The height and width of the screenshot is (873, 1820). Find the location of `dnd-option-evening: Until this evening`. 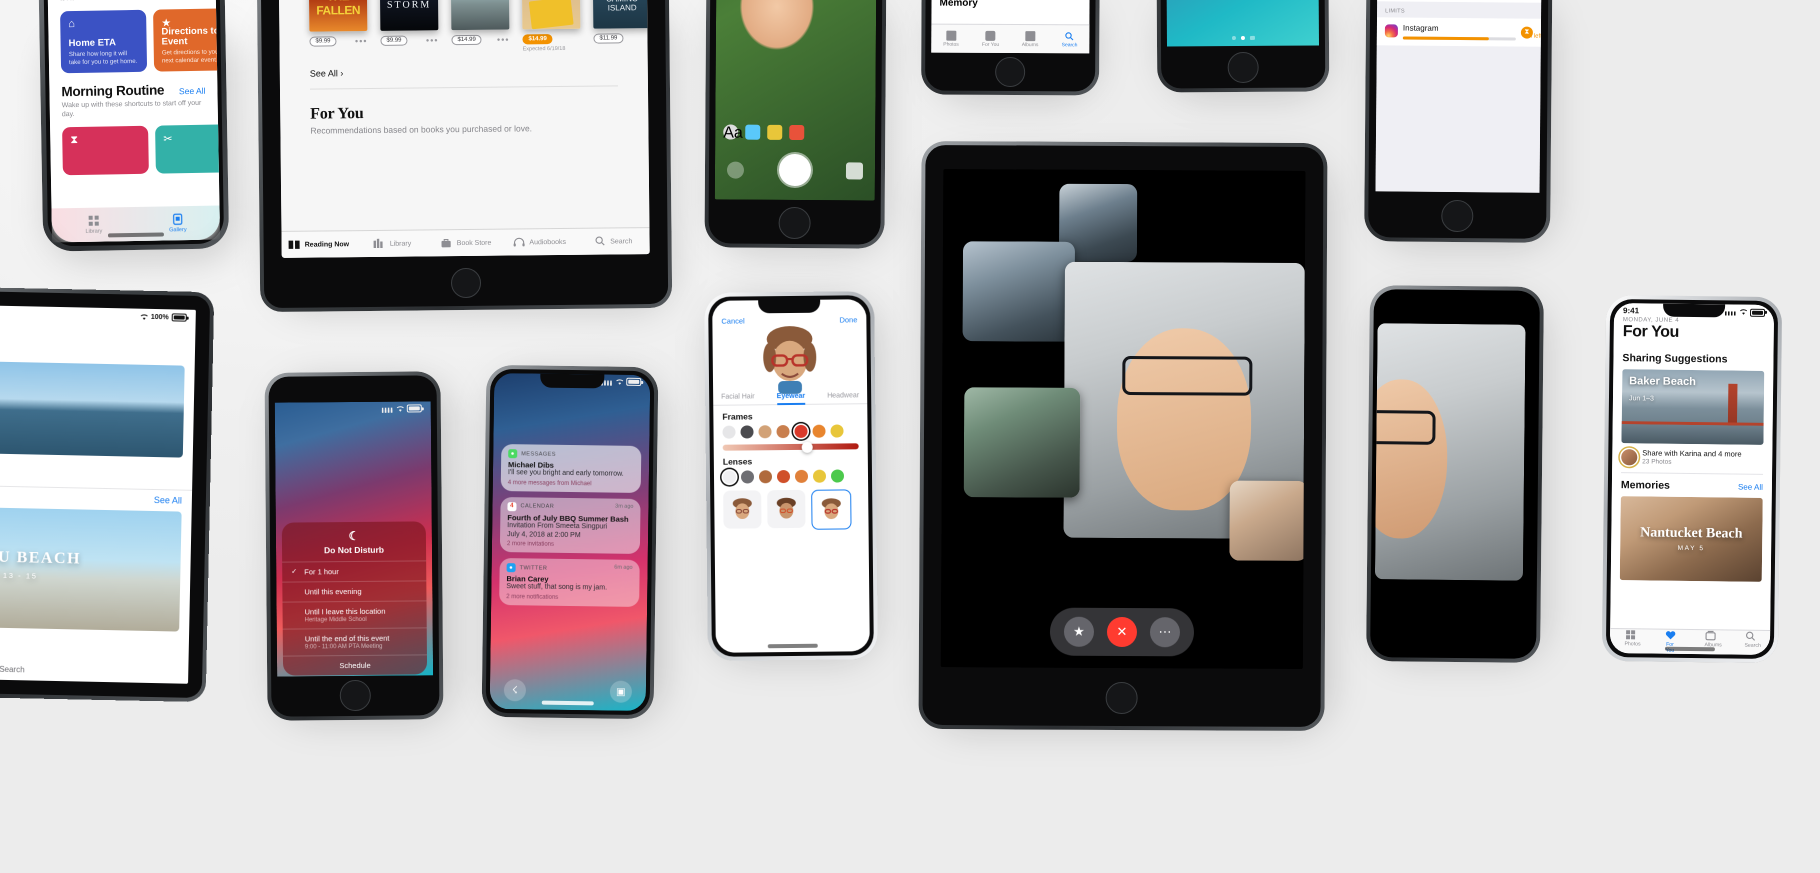

dnd-option-evening: Until this evening is located at coordinates (354, 591).